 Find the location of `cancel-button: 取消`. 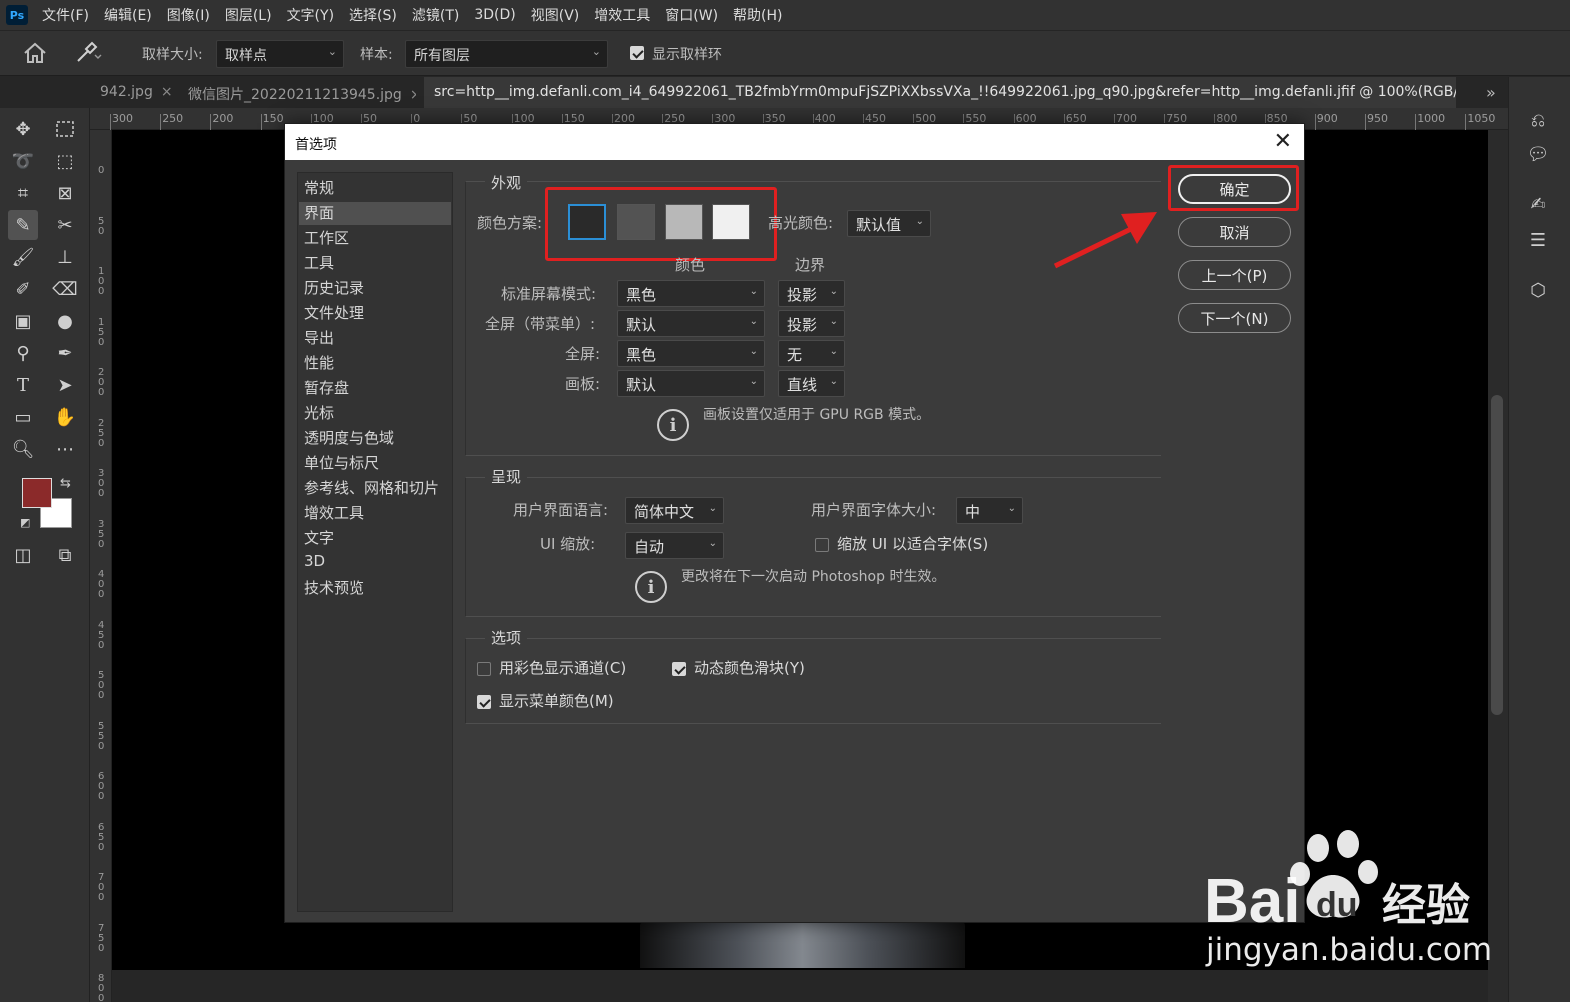

cancel-button: 取消 is located at coordinates (1234, 232).